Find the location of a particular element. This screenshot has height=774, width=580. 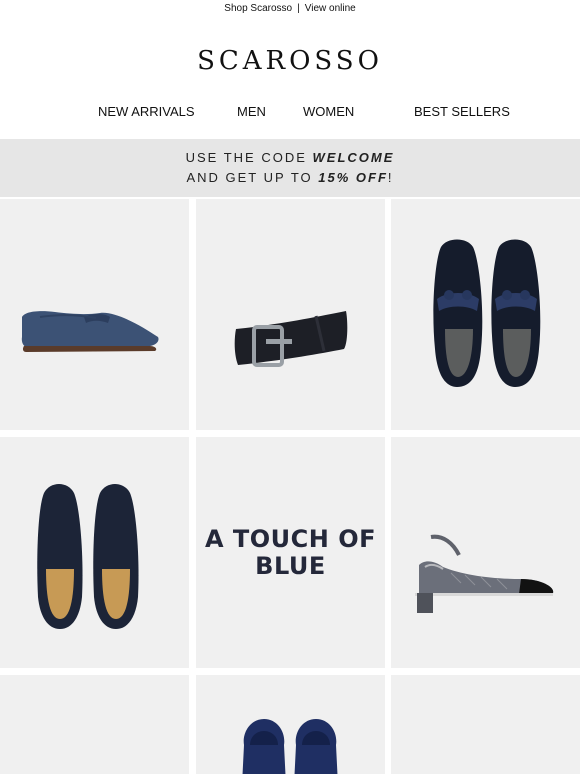

promo-punctuation: ! is located at coordinates (390, 177).